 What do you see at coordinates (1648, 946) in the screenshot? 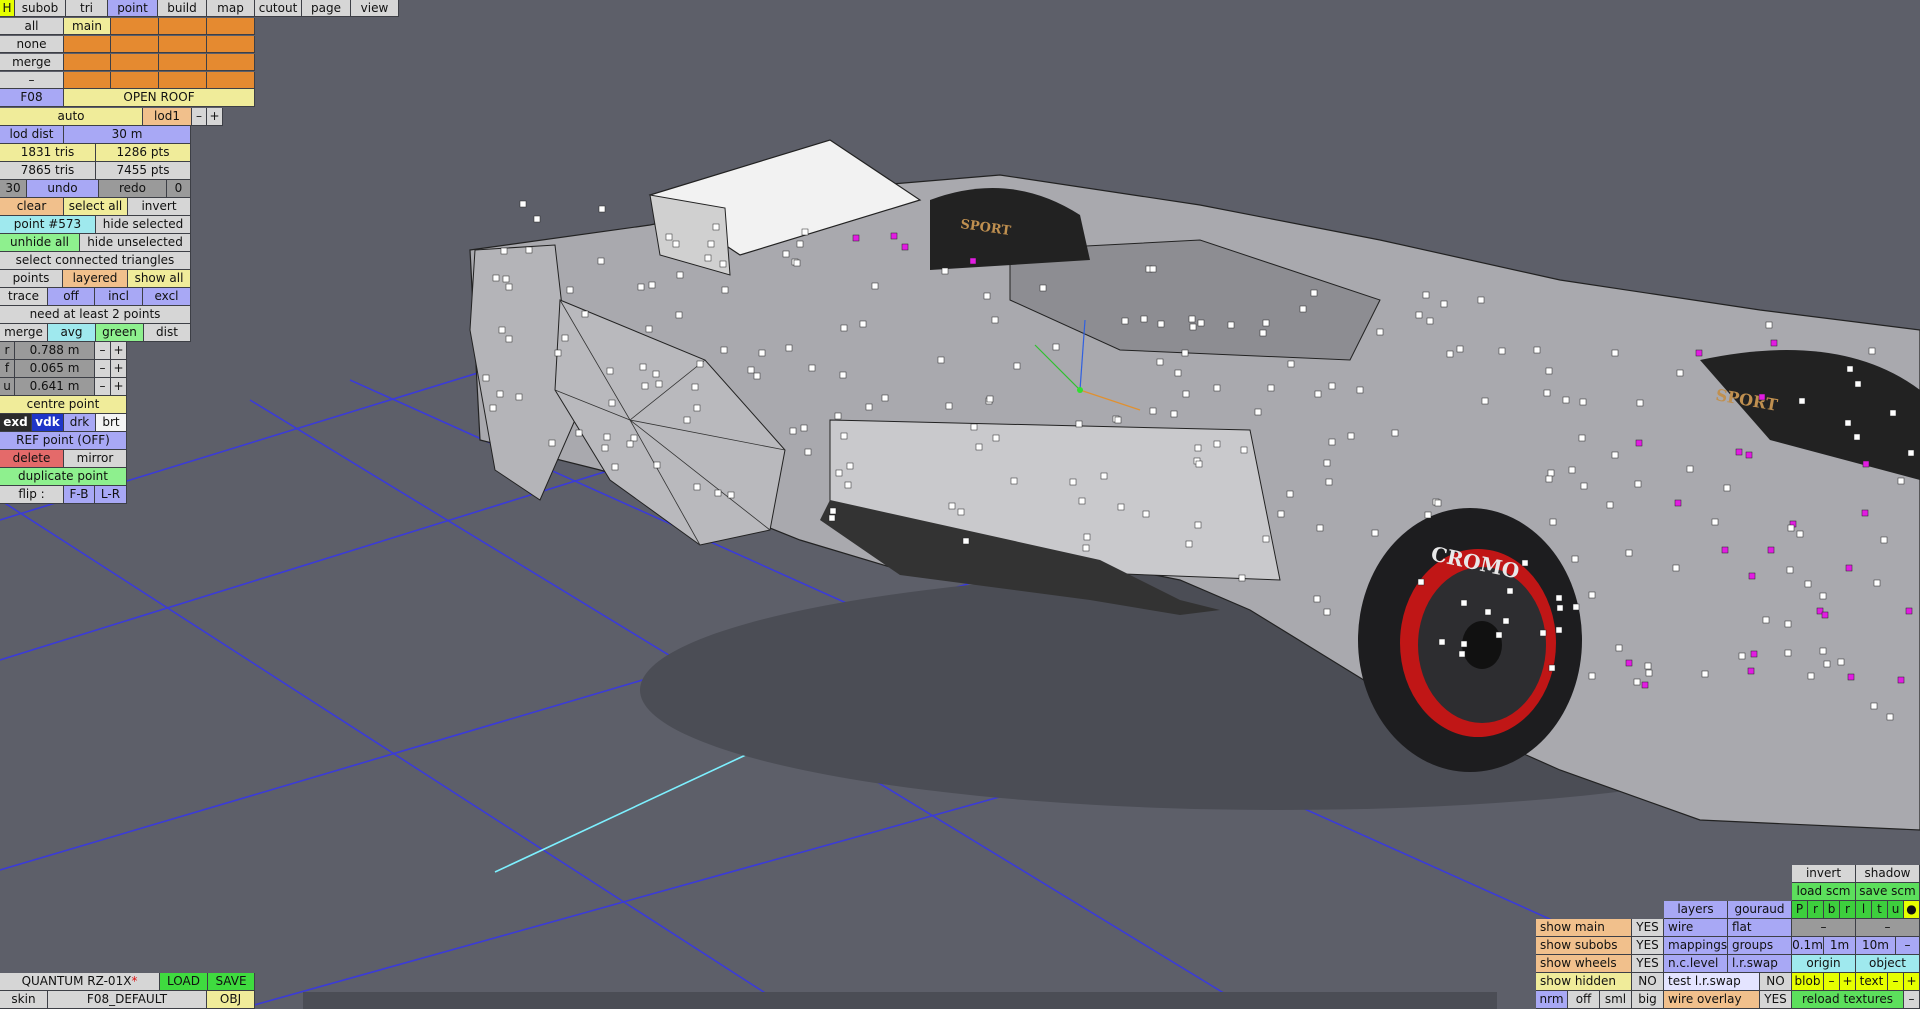
I see `show-subobs-value: YES` at bounding box center [1648, 946].